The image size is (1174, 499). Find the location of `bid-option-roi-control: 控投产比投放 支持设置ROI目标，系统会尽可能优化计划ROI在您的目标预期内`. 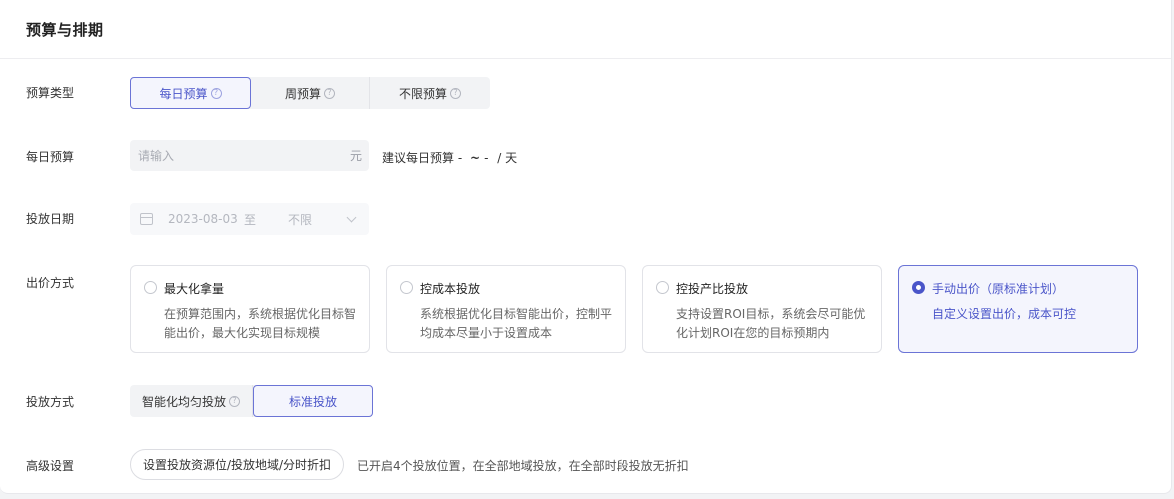

bid-option-roi-control: 控投产比投放 支持设置ROI目标，系统会尽可能优化计划ROI在您的目标预期内 is located at coordinates (762, 309).